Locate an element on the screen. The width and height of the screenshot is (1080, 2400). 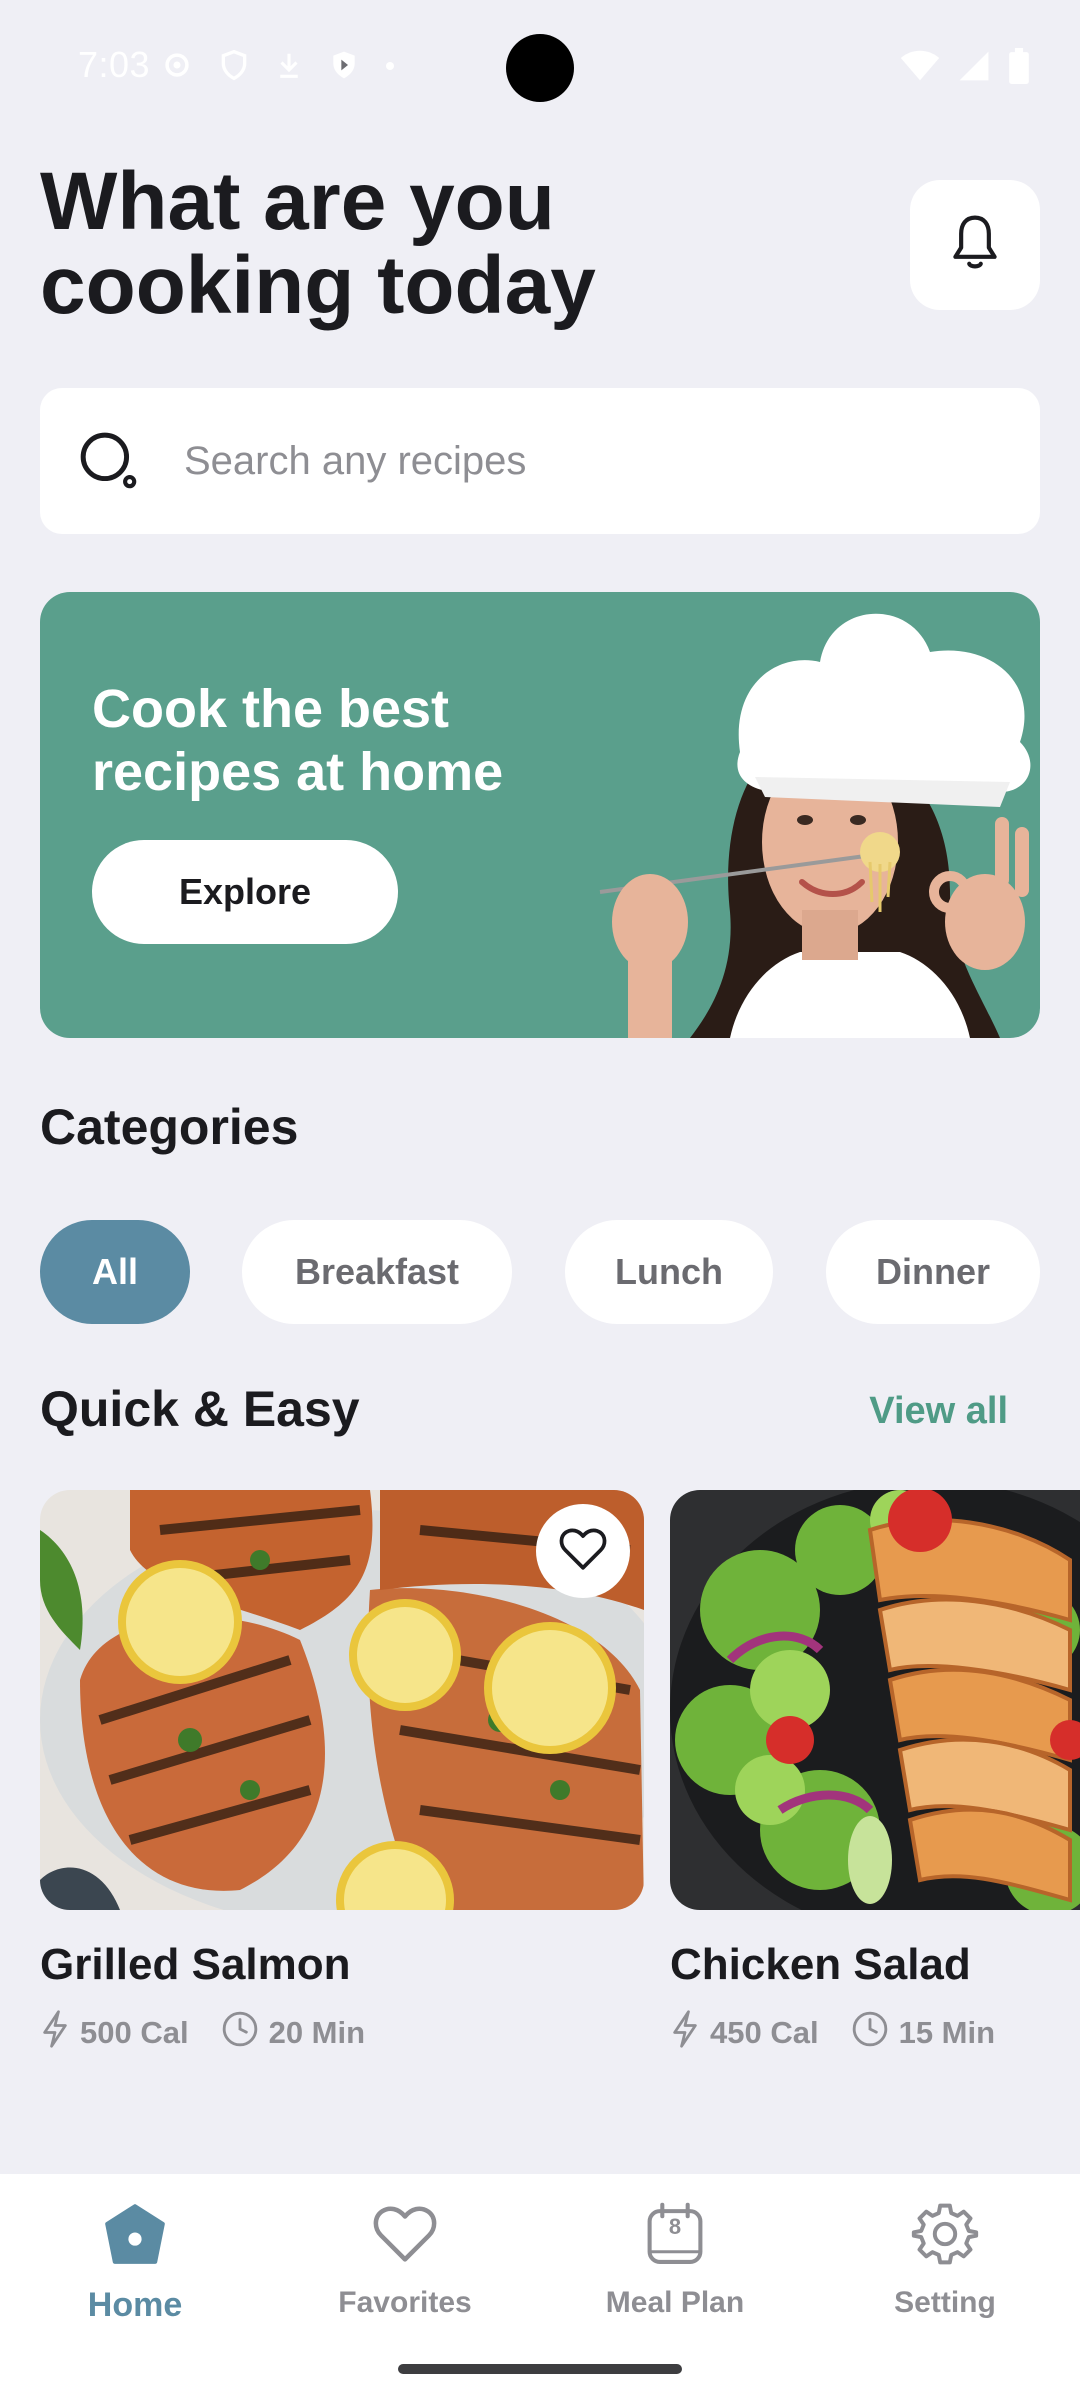
time-info: 15 Min is located at coordinates (923, 2033).